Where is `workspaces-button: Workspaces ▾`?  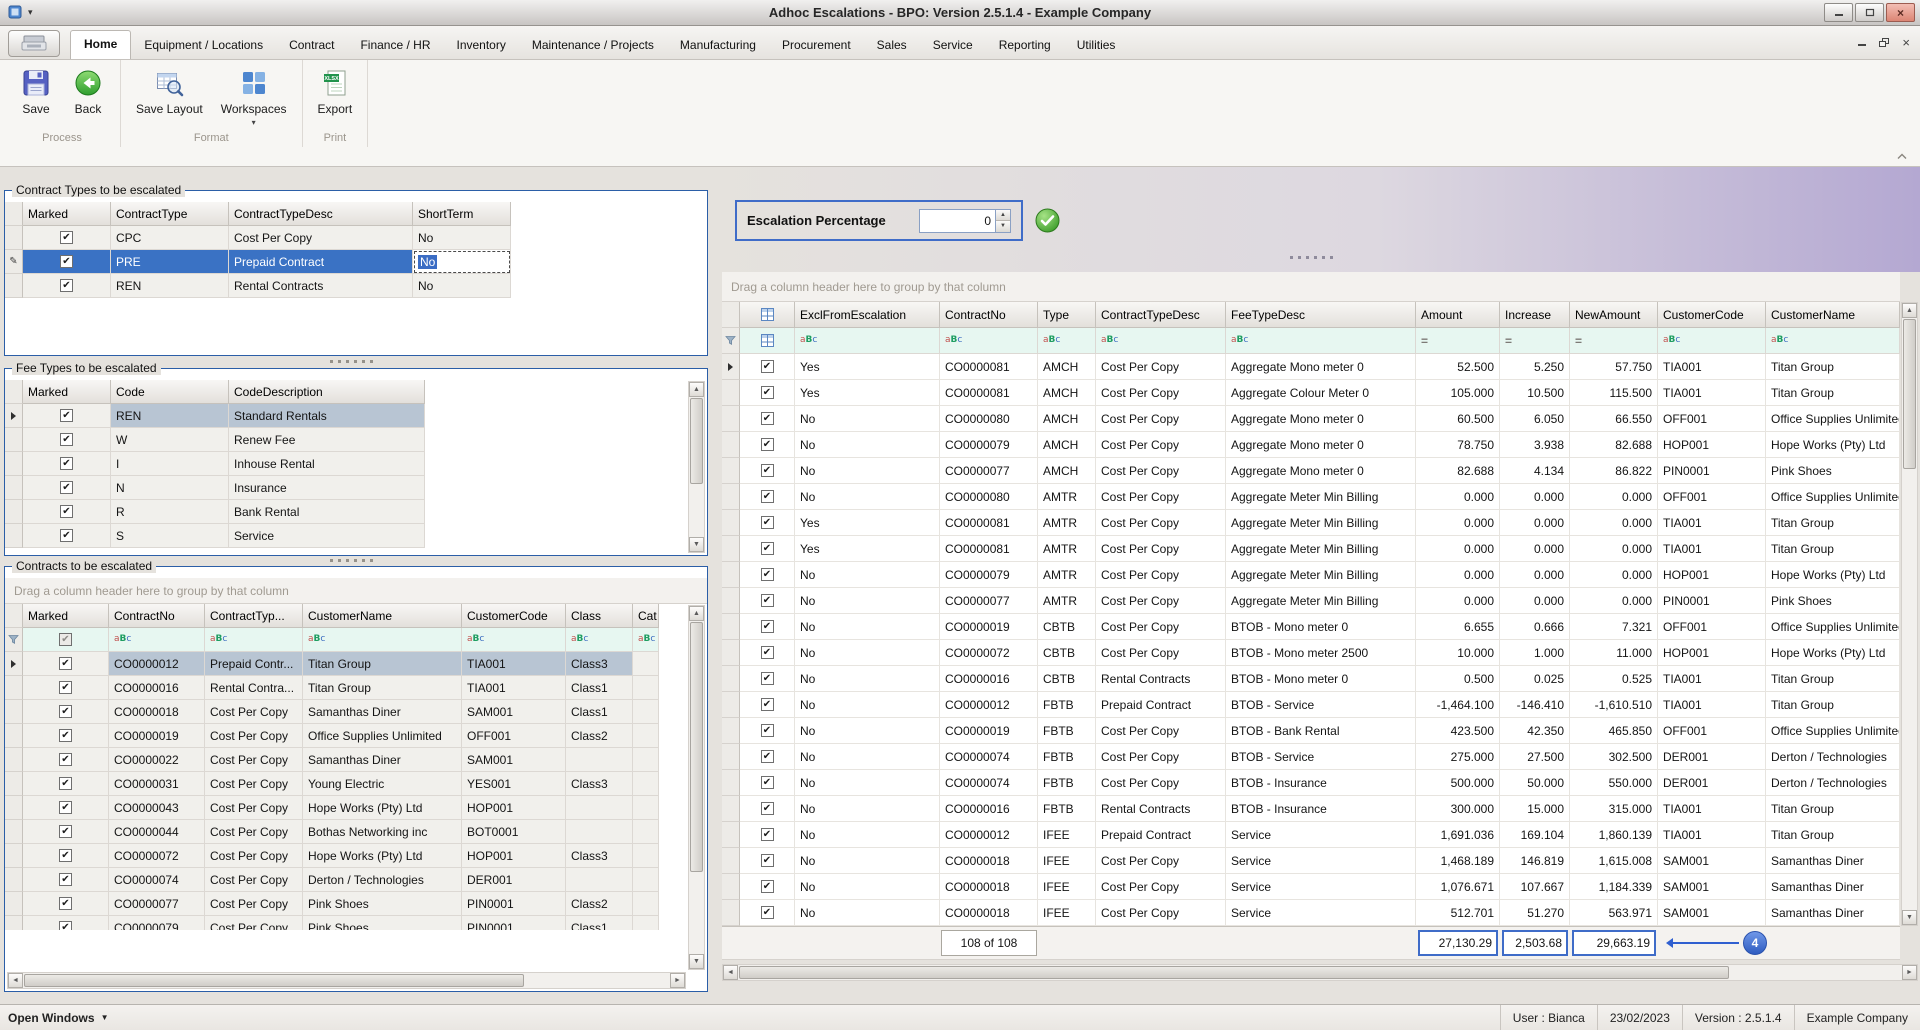 workspaces-button: Workspaces ▾ is located at coordinates (254, 96).